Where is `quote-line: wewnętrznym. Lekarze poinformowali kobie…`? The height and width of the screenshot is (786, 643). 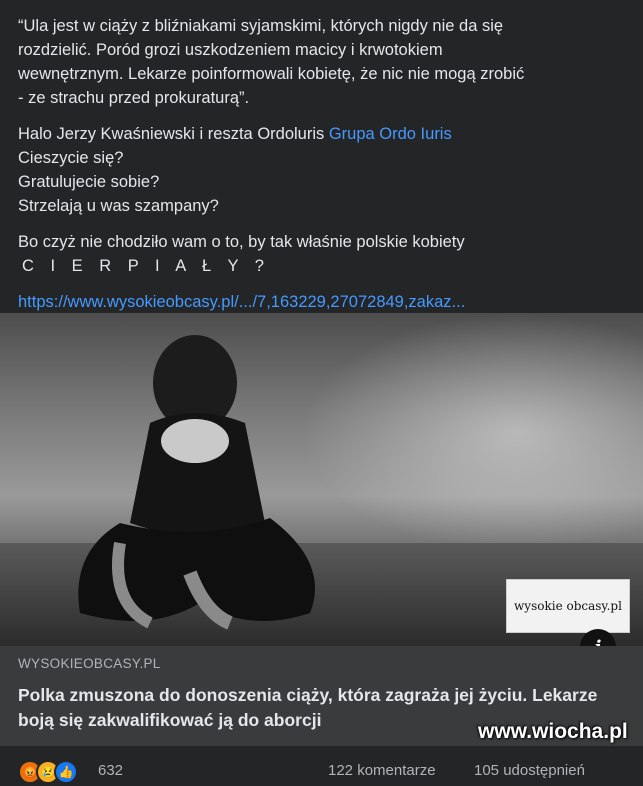 quote-line: wewnętrznym. Lekarze poinformowali kobie… is located at coordinates (271, 74).